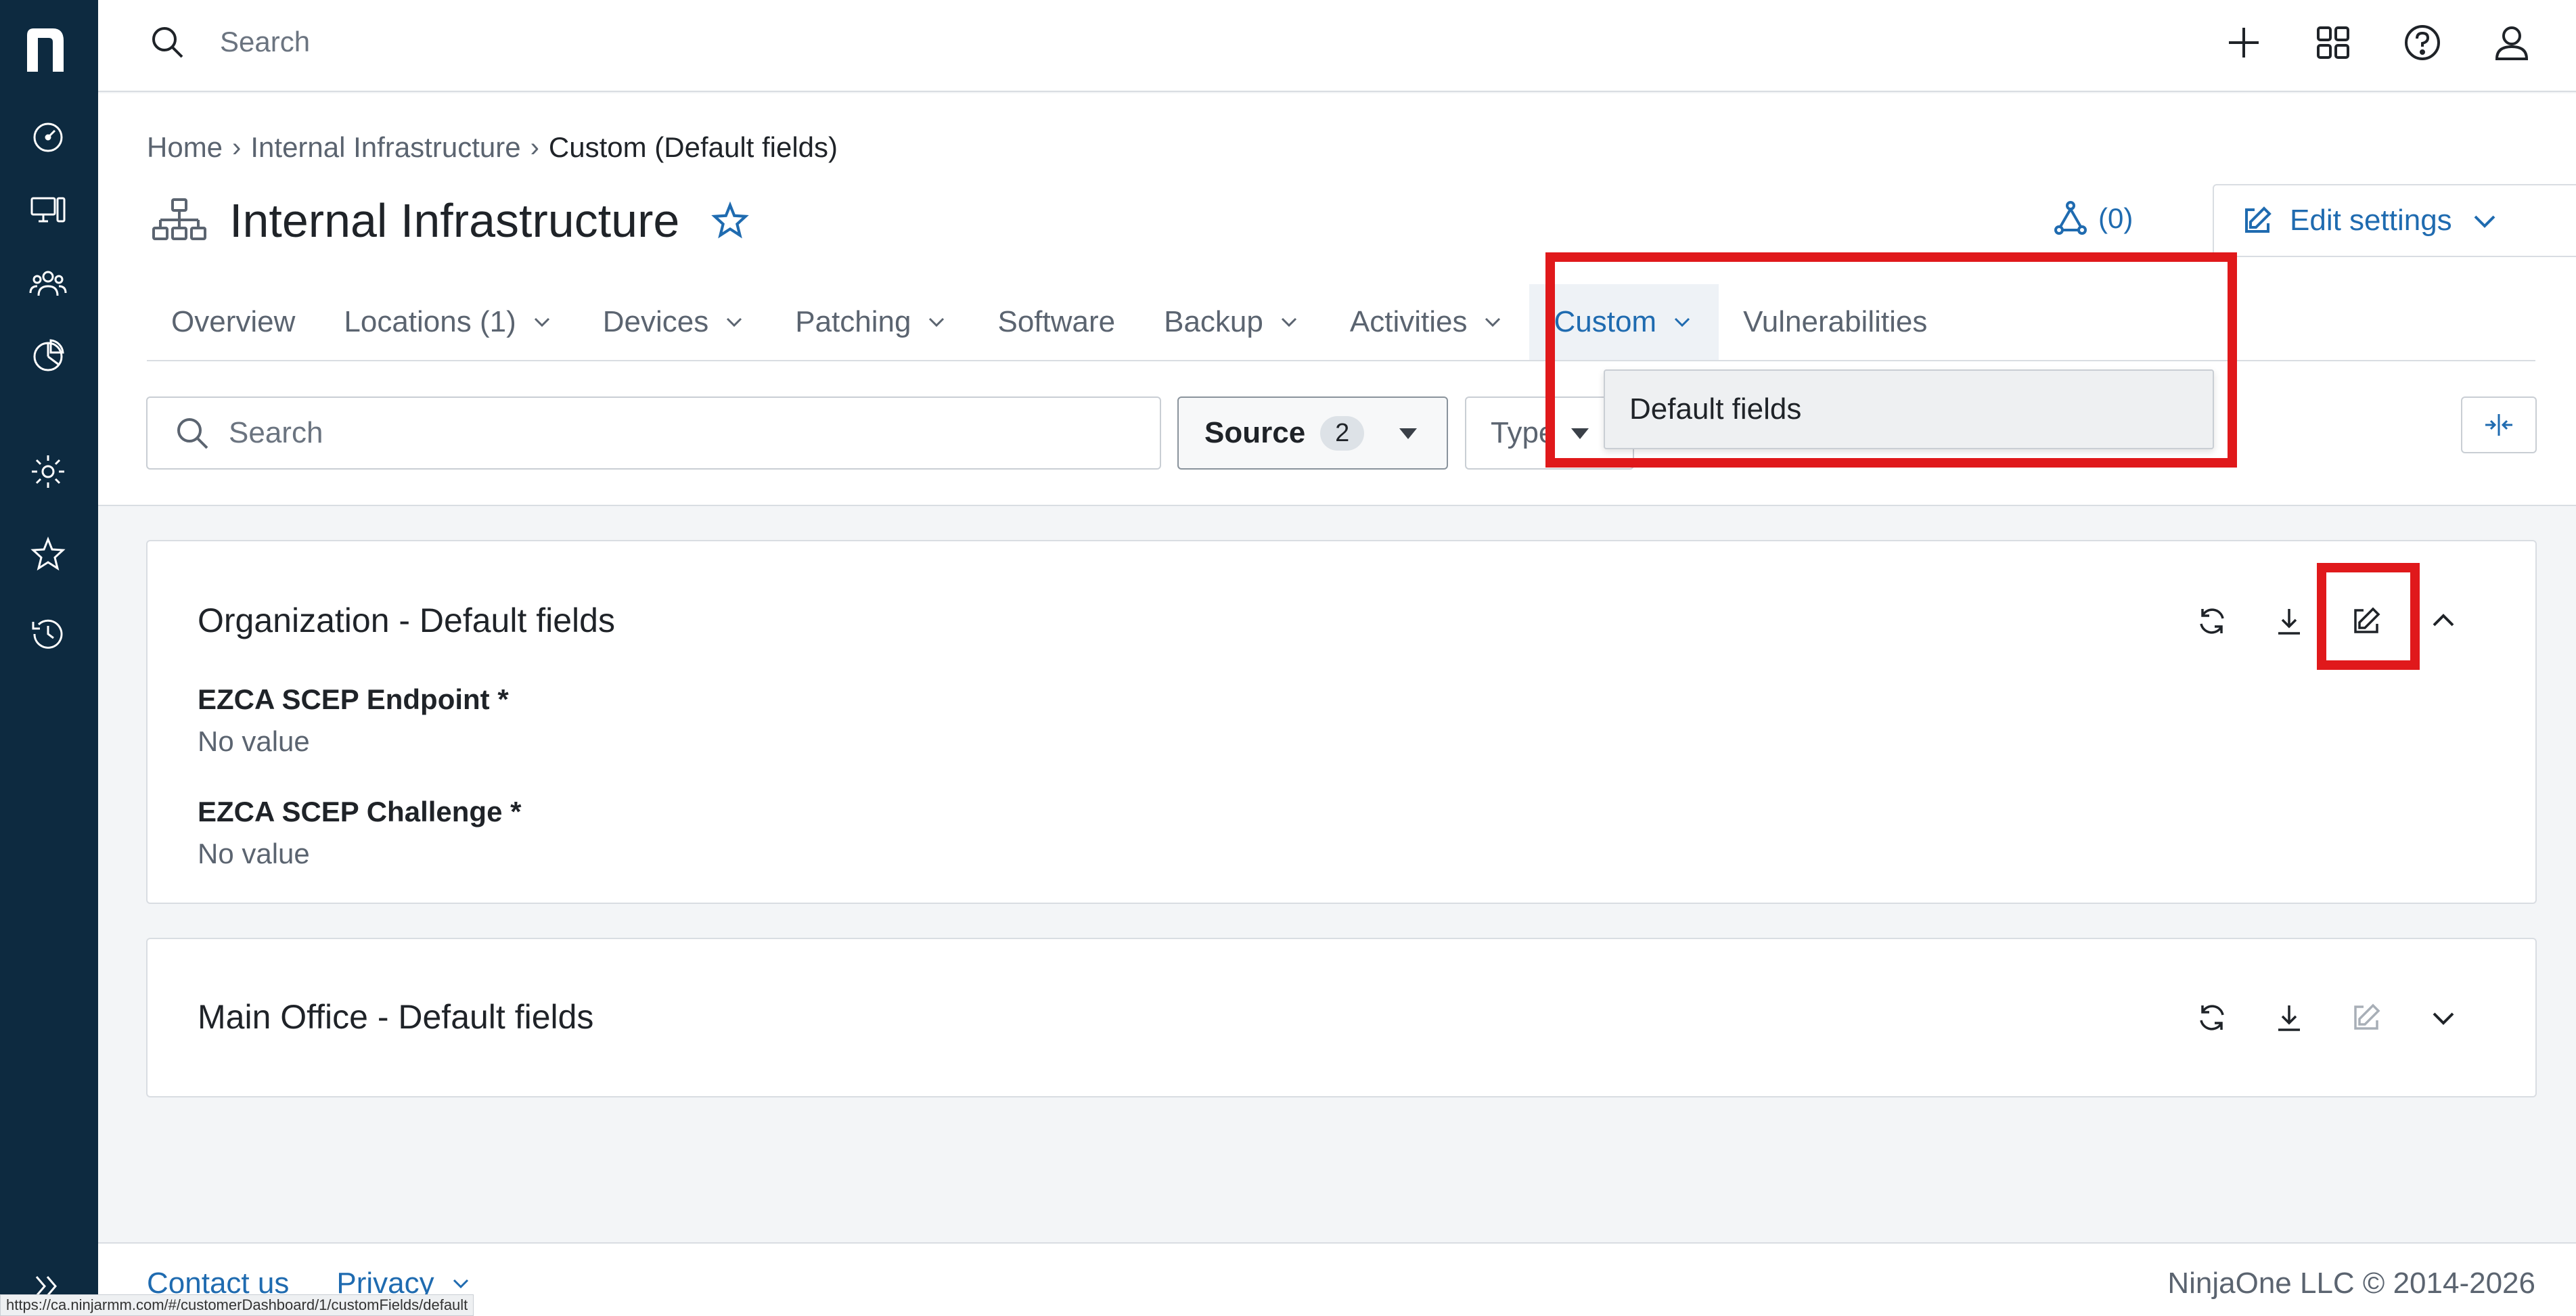 Image resolution: width=2576 pixels, height=1316 pixels. I want to click on tab-label: Activities, so click(1408, 321).